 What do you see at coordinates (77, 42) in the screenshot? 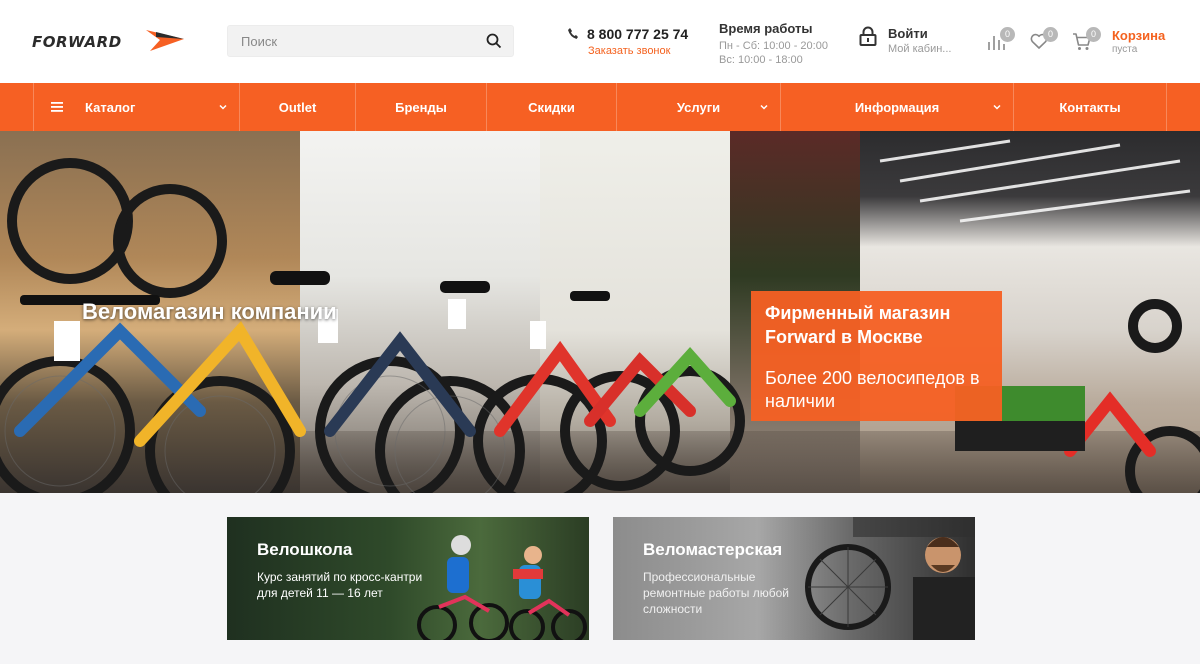
I see `logo-text: FORWARD` at bounding box center [77, 42].